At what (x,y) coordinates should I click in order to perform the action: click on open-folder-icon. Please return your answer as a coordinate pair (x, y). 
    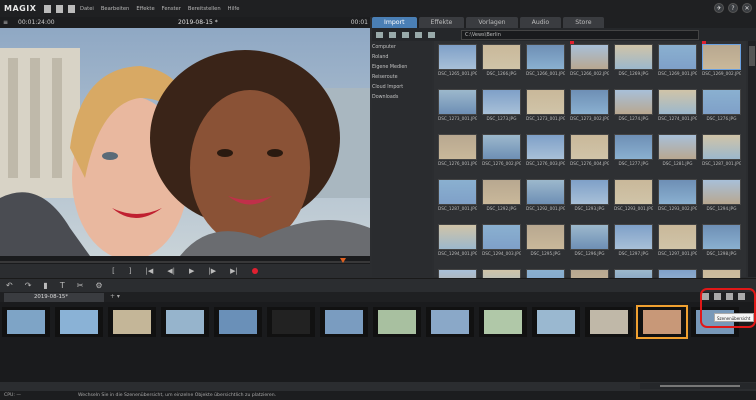
    Looking at the image, I should click on (59, 8).